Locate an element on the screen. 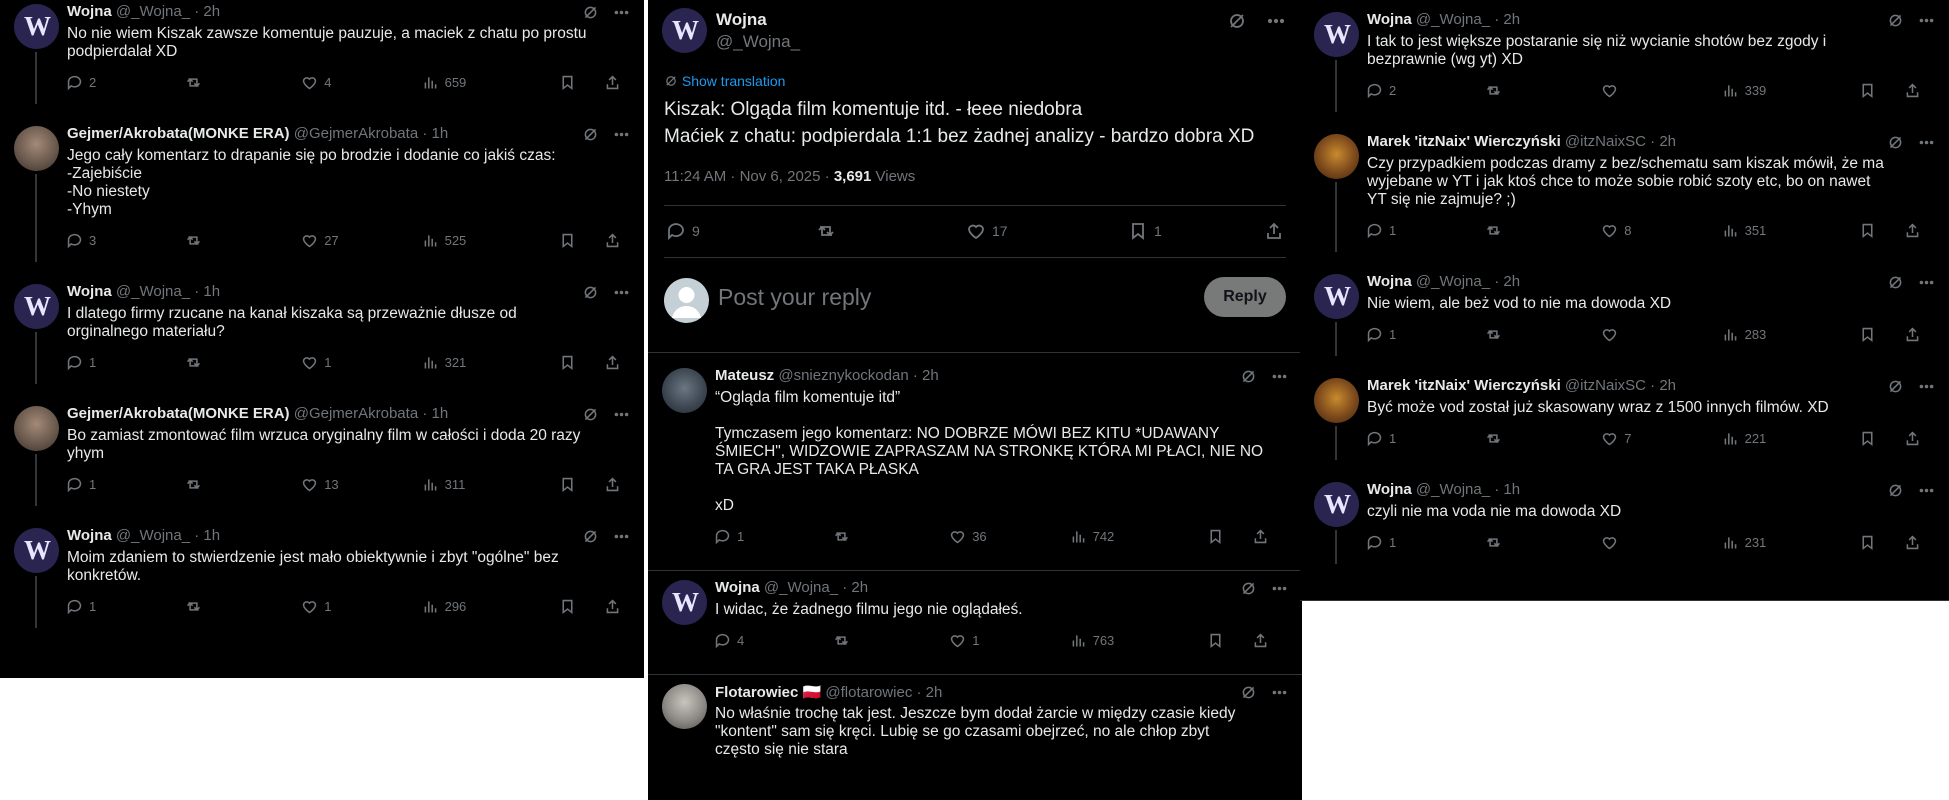 This screenshot has width=1949, height=800. views-action: 283 is located at coordinates (1744, 334).